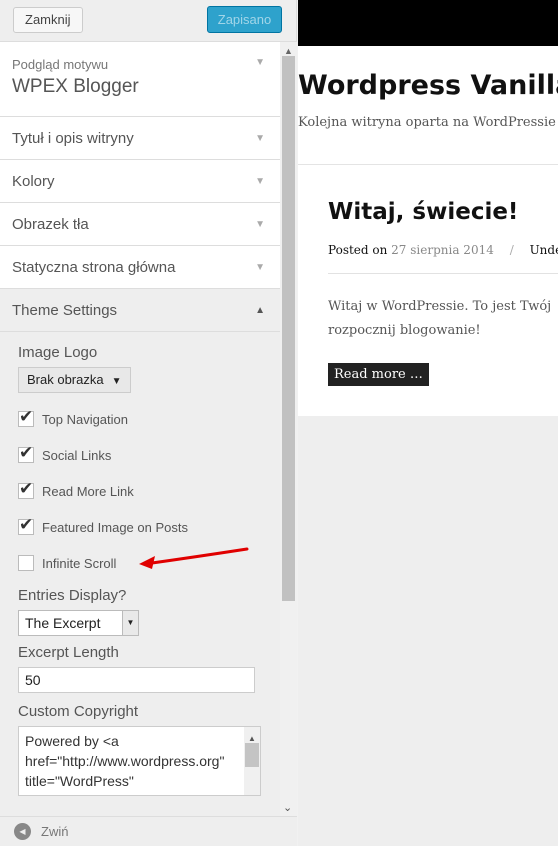 This screenshot has width=558, height=846. What do you see at coordinates (428, 23) in the screenshot?
I see `top-navigation-bar` at bounding box center [428, 23].